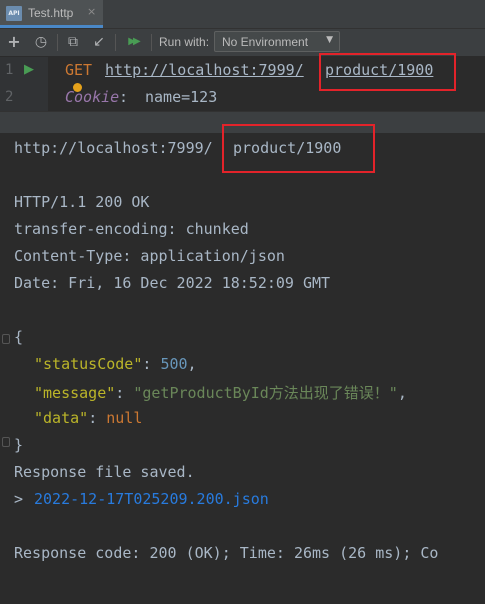 This screenshot has width=485, height=604. What do you see at coordinates (9, 97) in the screenshot?
I see `line-number: 2` at bounding box center [9, 97].